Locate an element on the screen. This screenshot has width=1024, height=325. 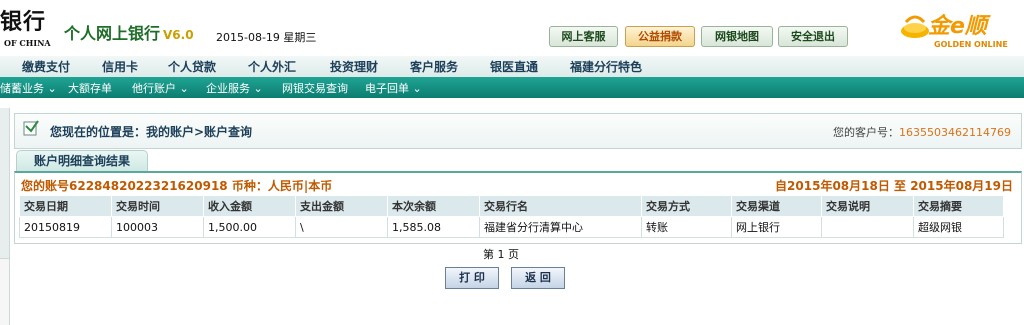
nav-item-personal-loan: 个人贷款 is located at coordinates (192, 66).